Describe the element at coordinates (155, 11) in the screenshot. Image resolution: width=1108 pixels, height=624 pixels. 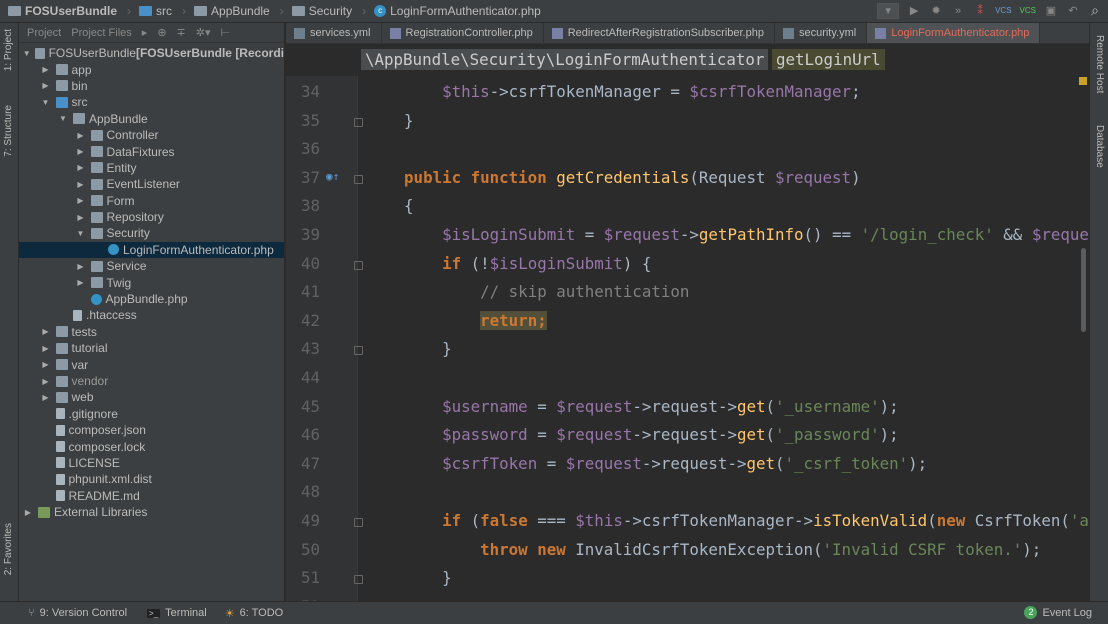
I see `nav-crumb: src` at that location.